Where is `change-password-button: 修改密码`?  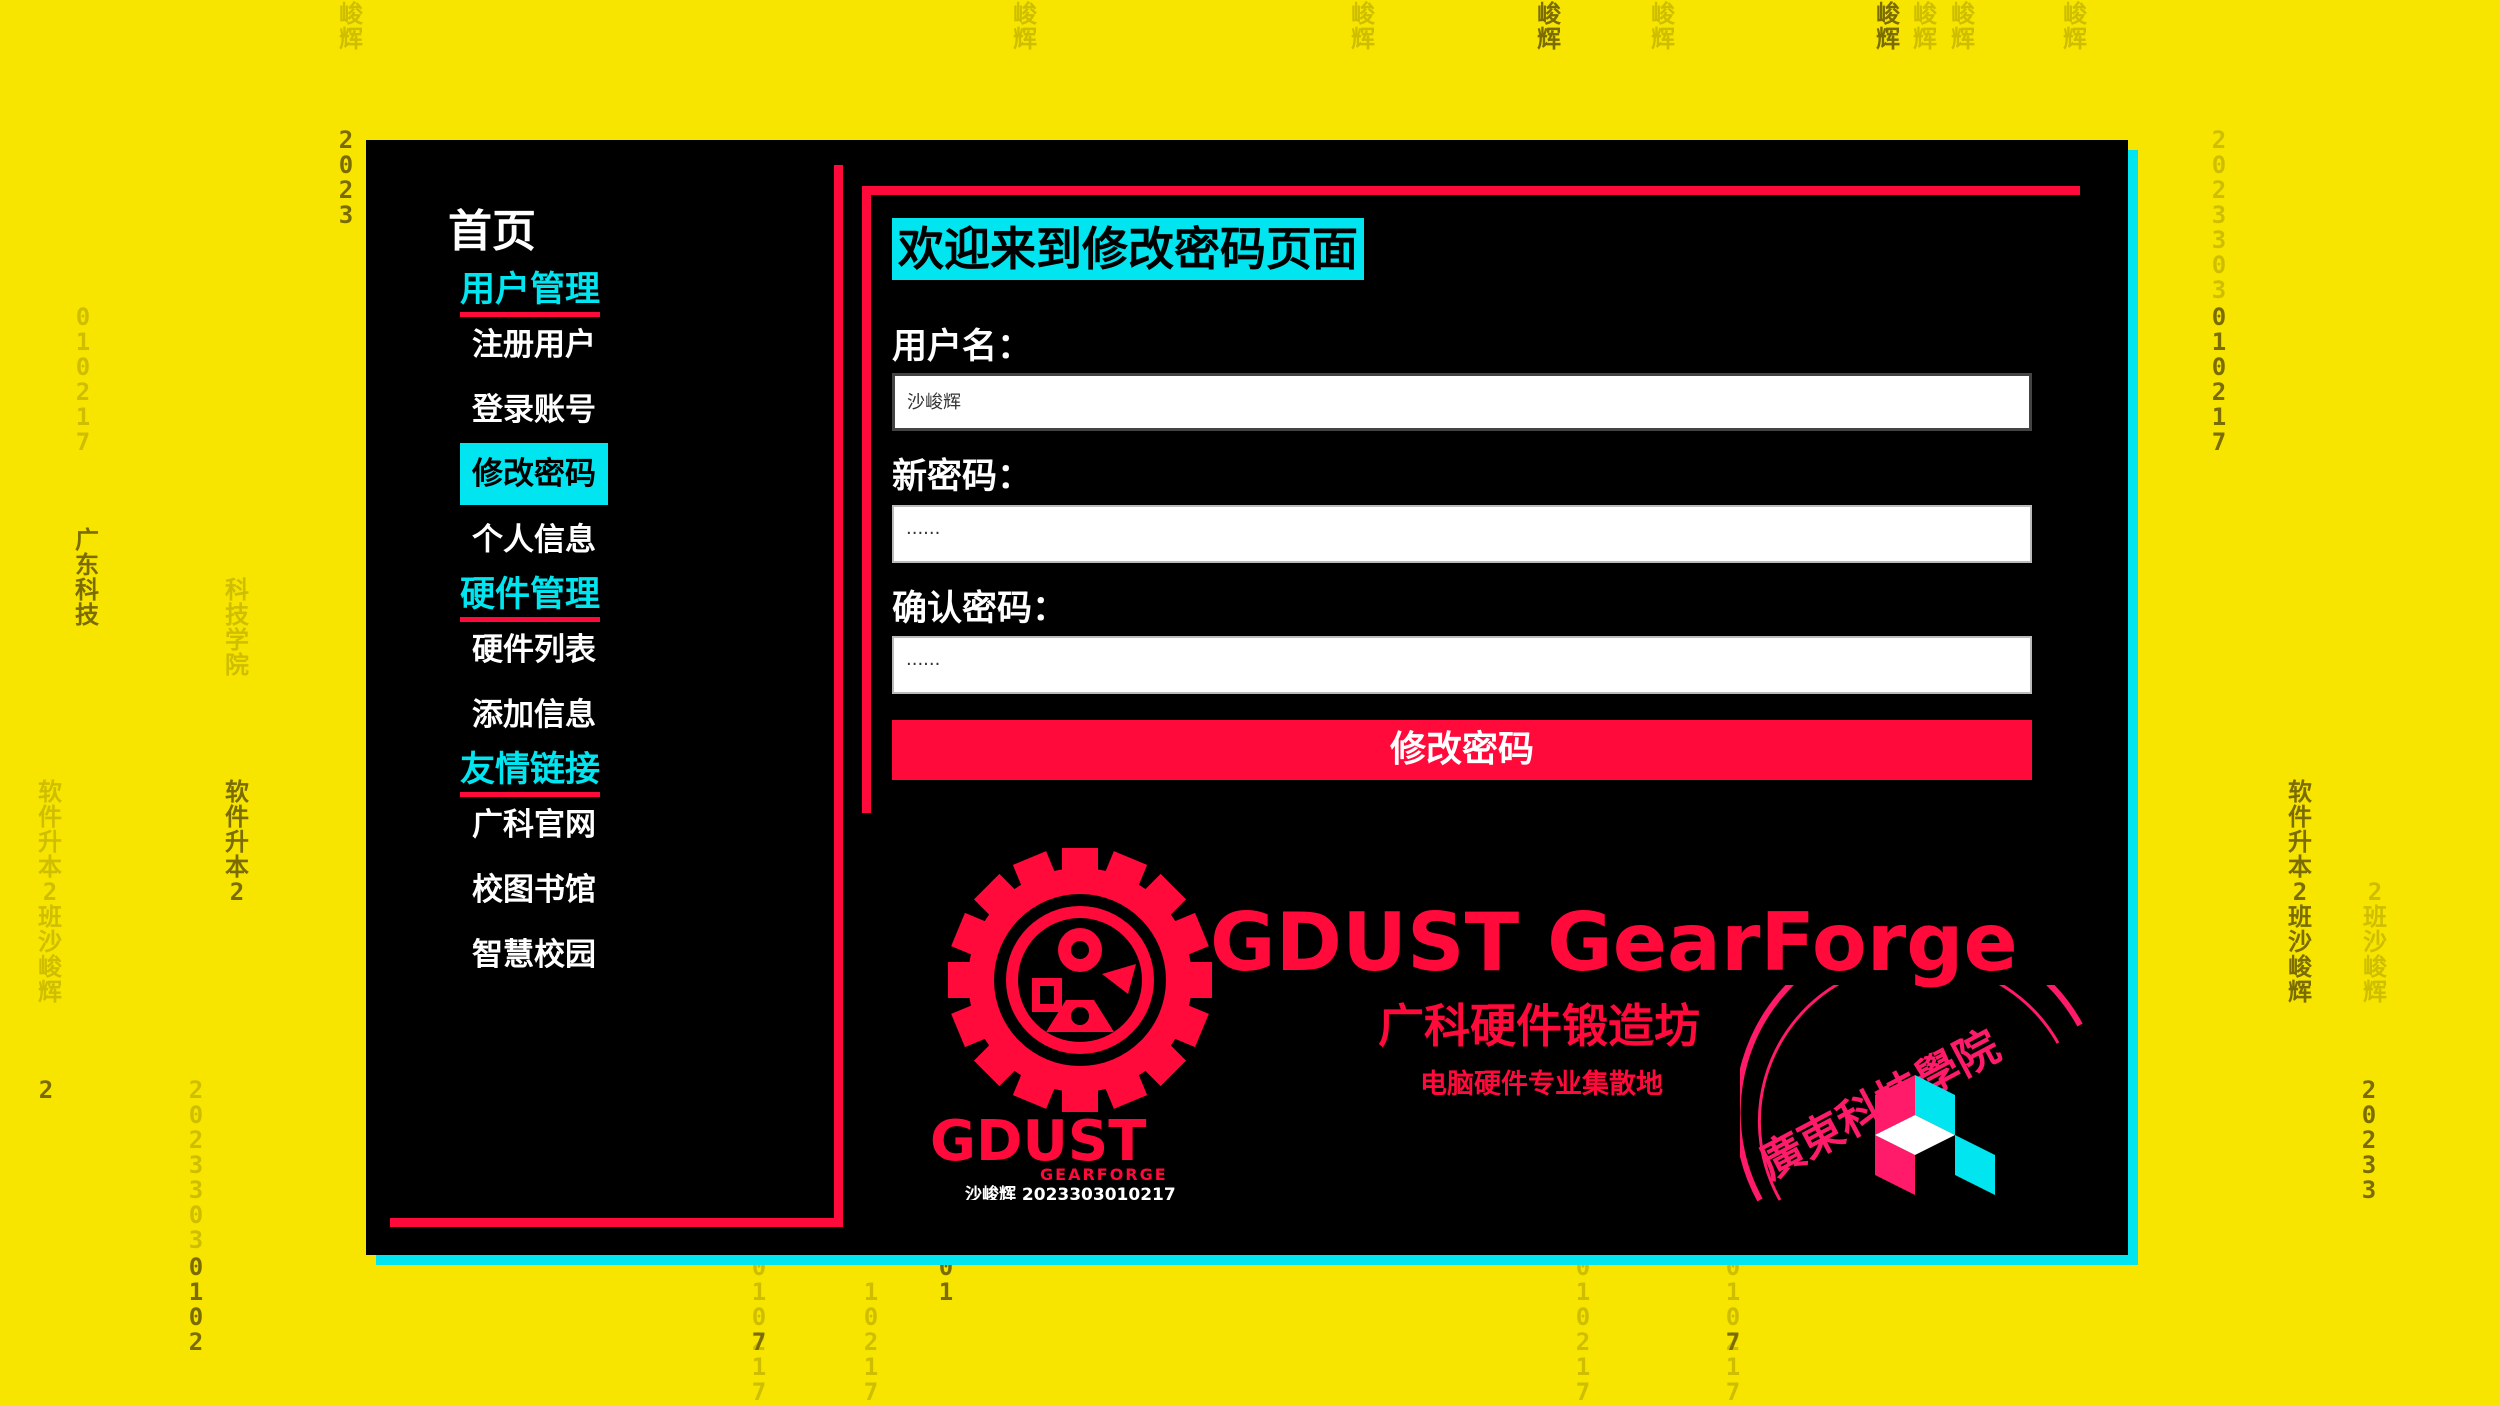 change-password-button: 修改密码 is located at coordinates (1462, 750).